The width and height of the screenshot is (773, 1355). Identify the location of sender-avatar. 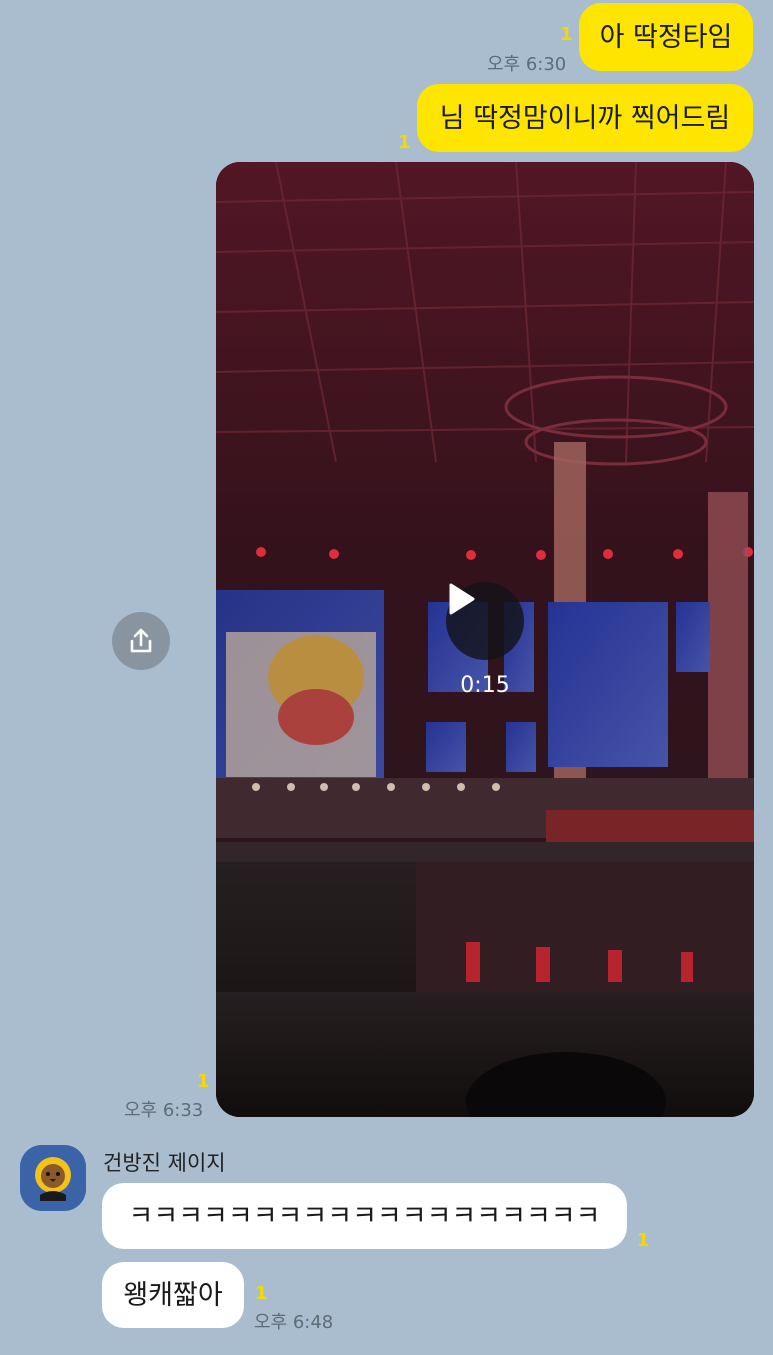
(53, 1178).